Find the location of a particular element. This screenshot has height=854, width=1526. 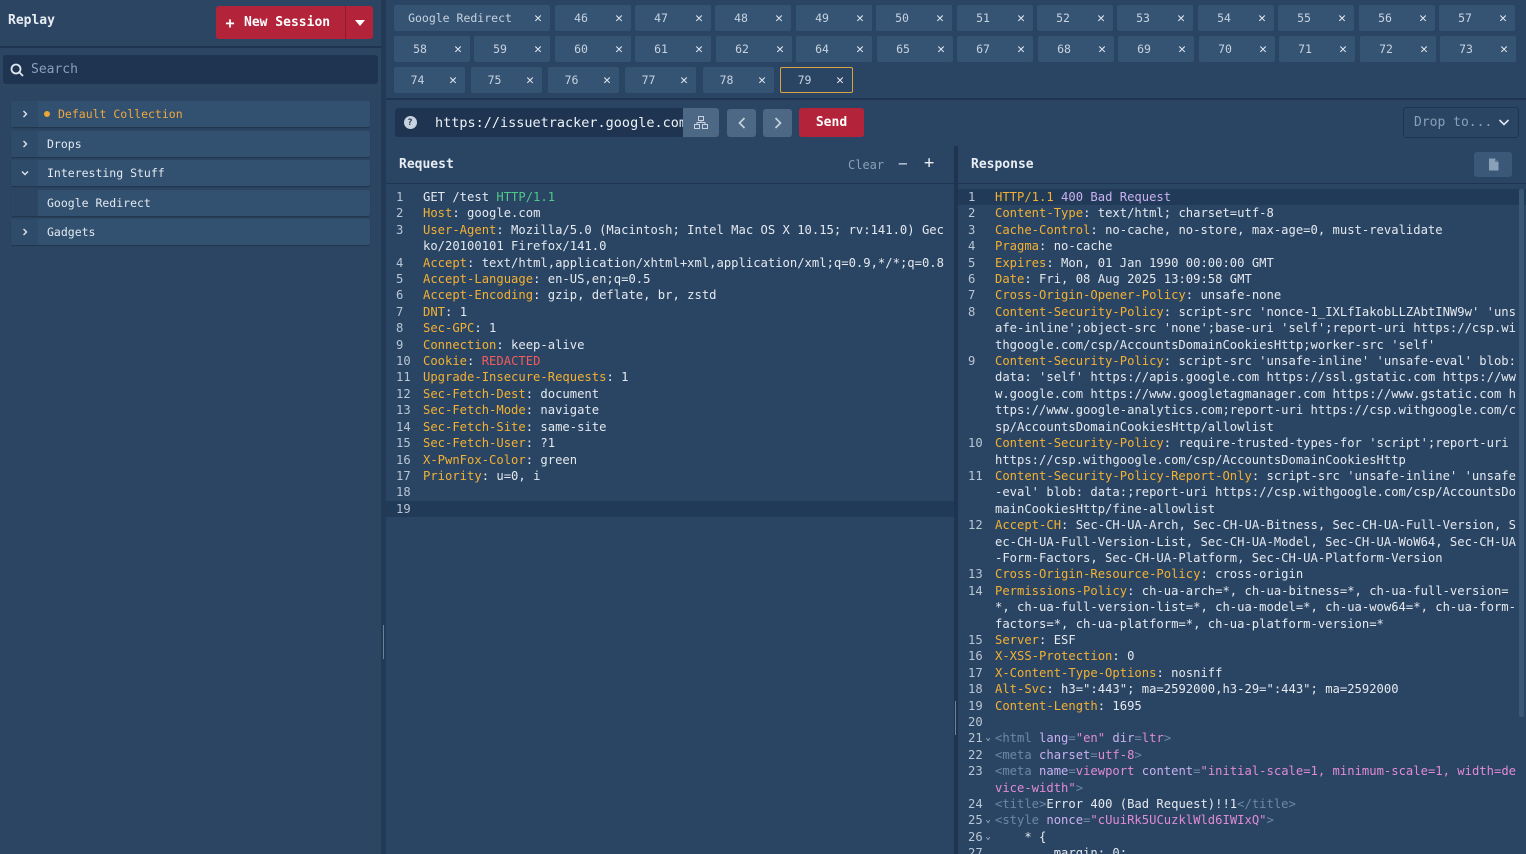

session-tab: 79 ✕ is located at coordinates (816, 80).